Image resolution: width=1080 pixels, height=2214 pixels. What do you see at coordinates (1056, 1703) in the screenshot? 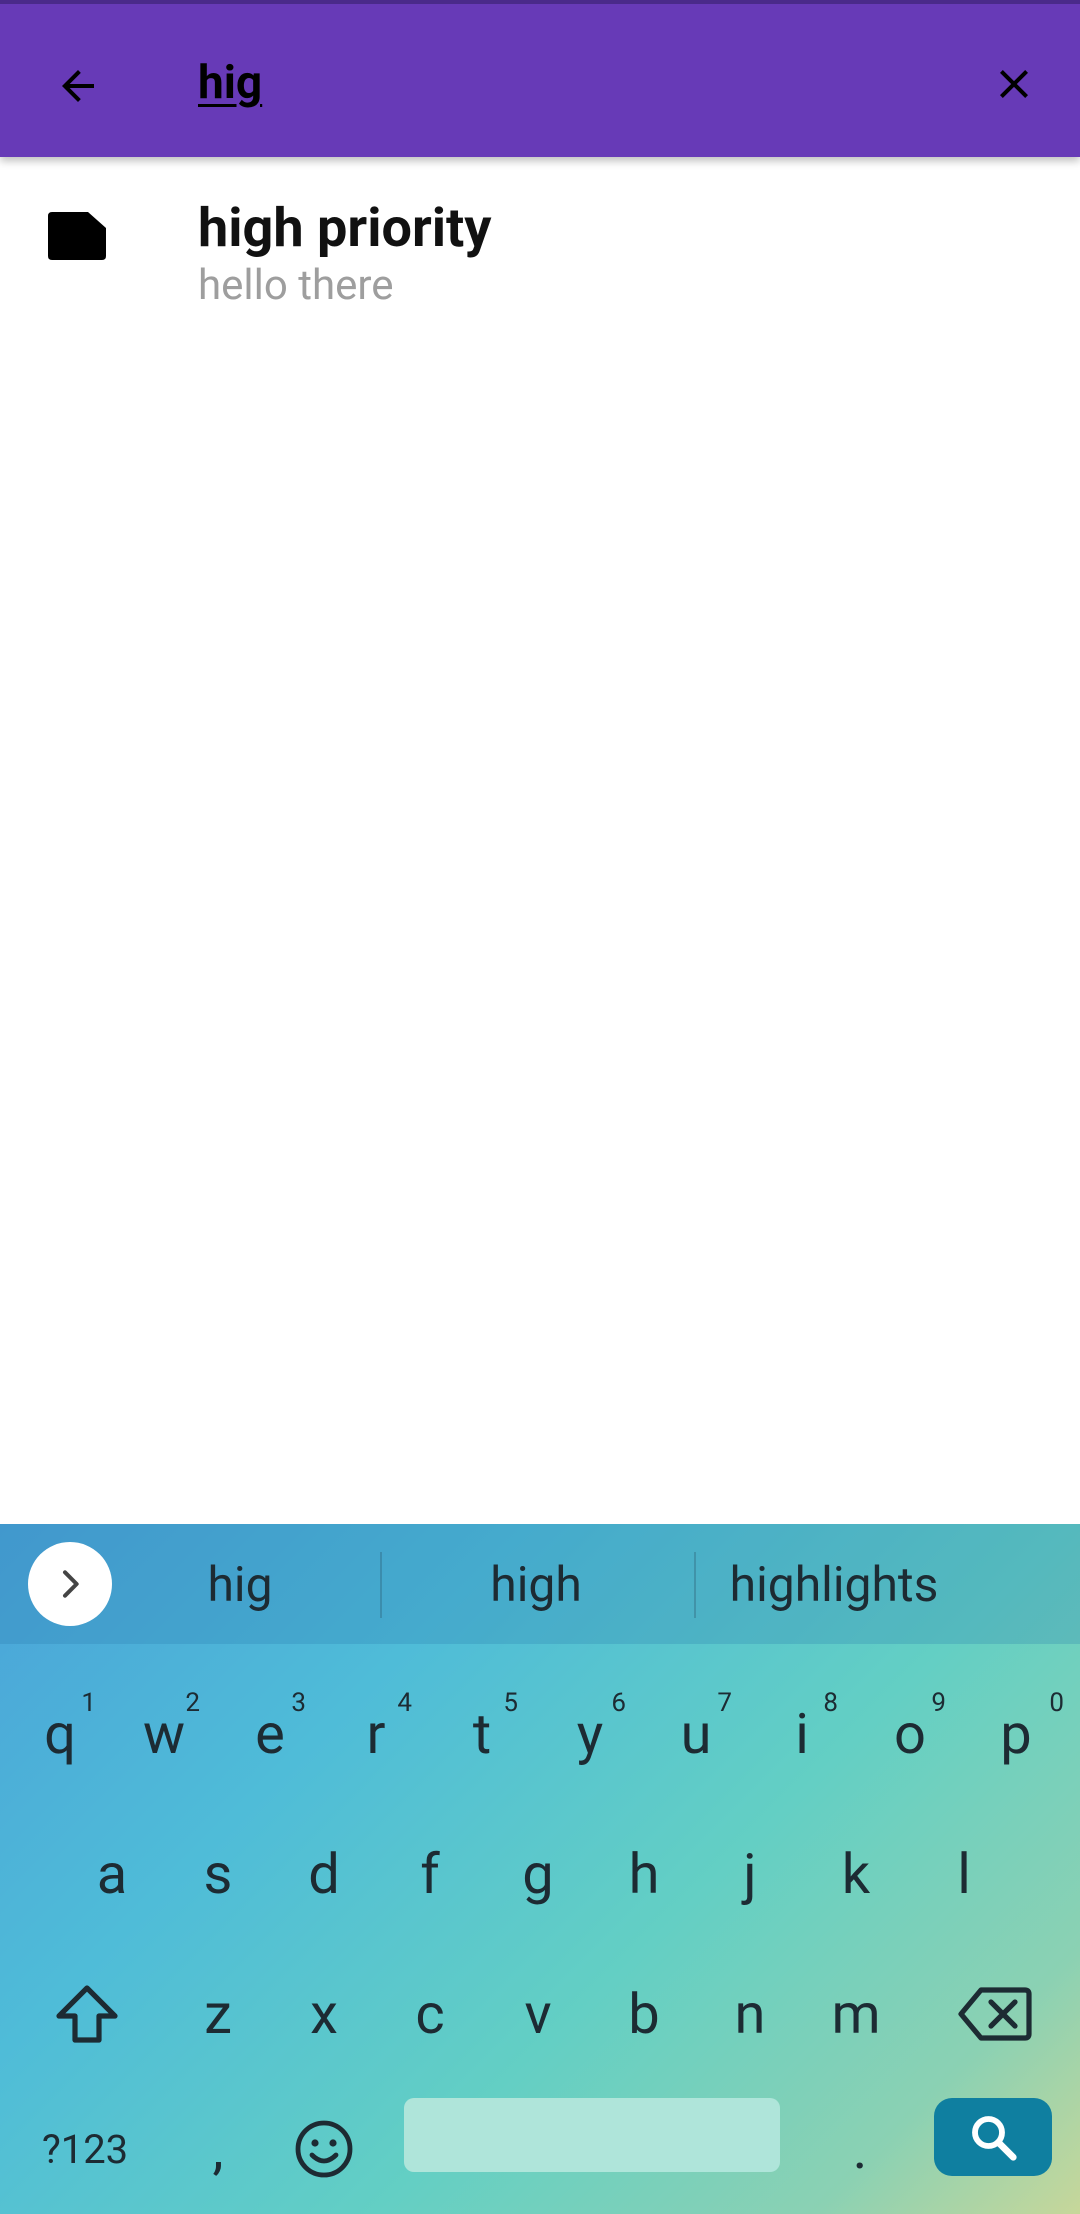
I see `key-hint: 0` at bounding box center [1056, 1703].